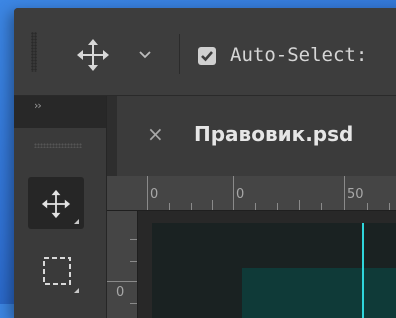 This screenshot has width=396, height=318. What do you see at coordinates (179, 54) in the screenshot?
I see `options-separator` at bounding box center [179, 54].